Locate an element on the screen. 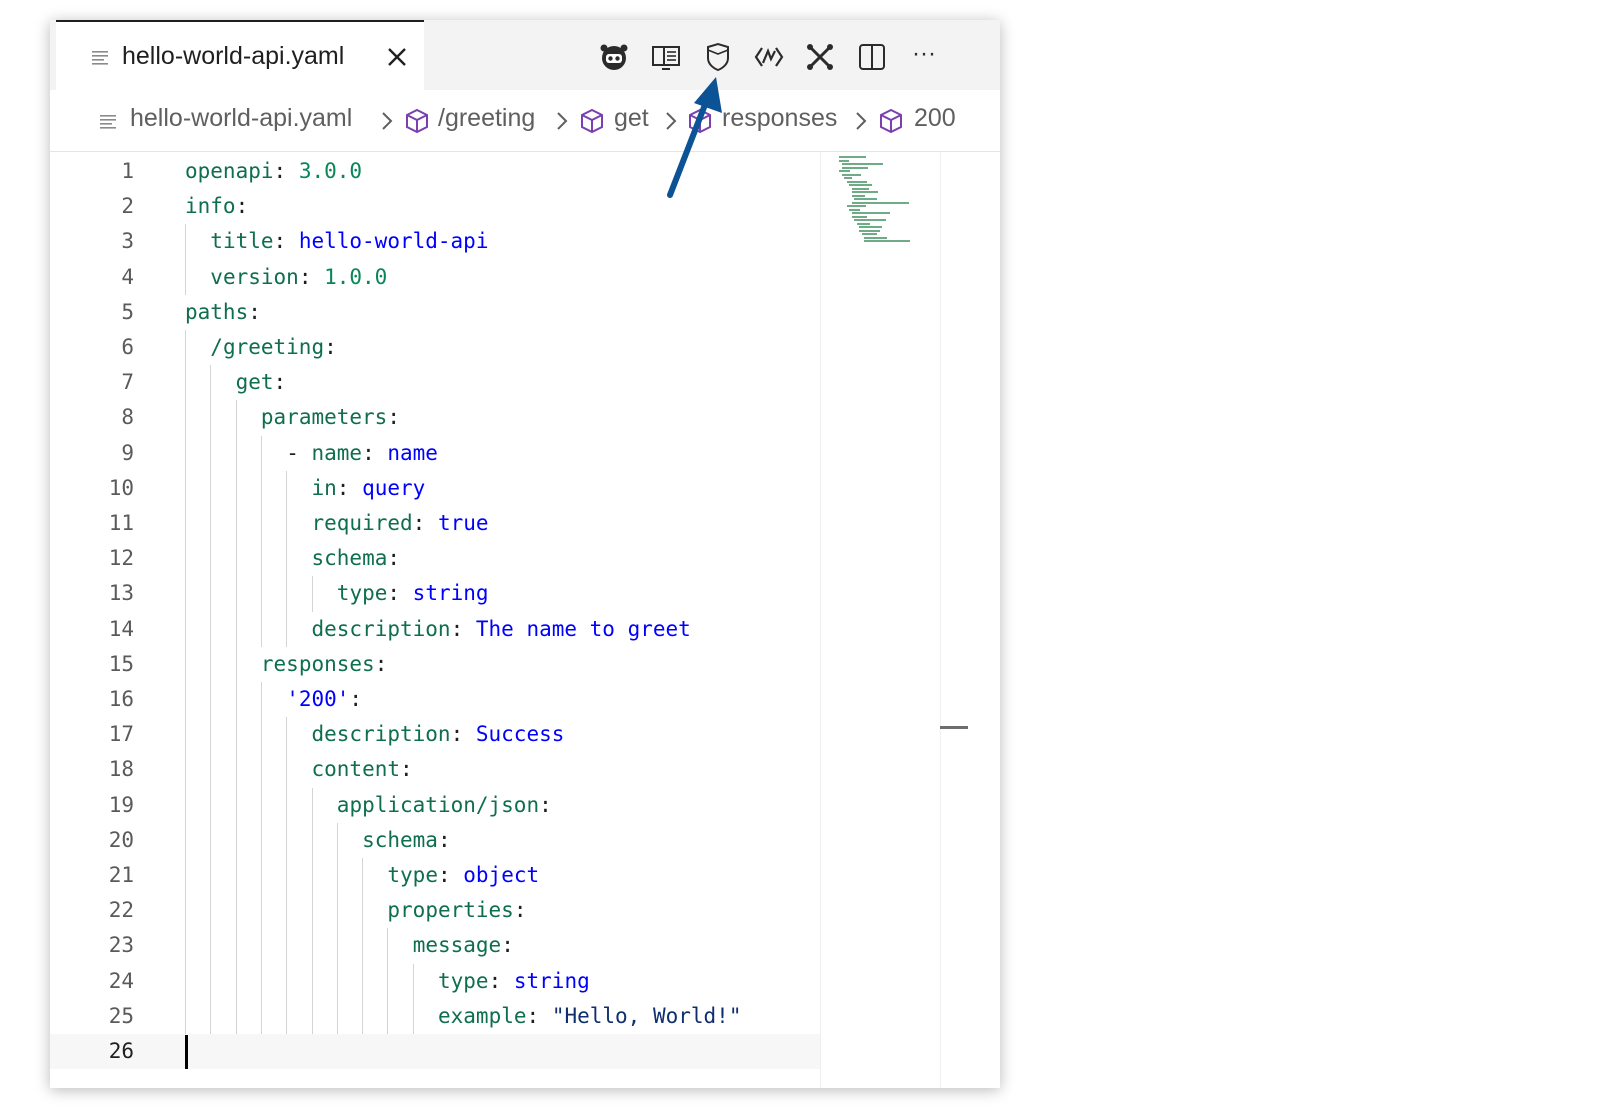  code-token-val: The name to greet is located at coordinates (583, 628).